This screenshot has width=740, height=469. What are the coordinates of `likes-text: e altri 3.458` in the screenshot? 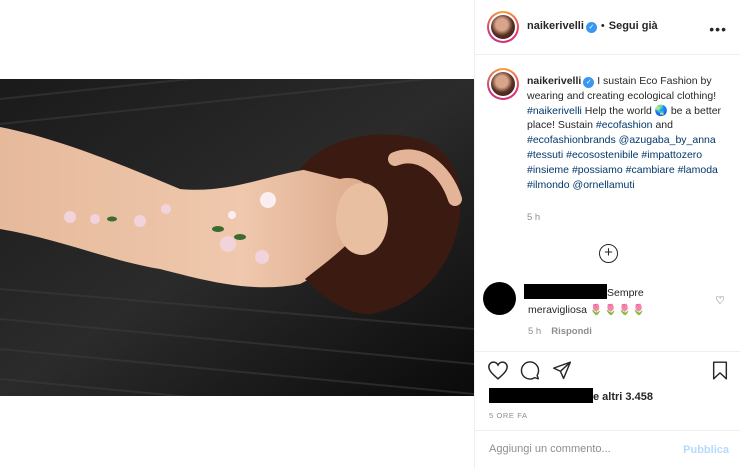 It's located at (623, 397).